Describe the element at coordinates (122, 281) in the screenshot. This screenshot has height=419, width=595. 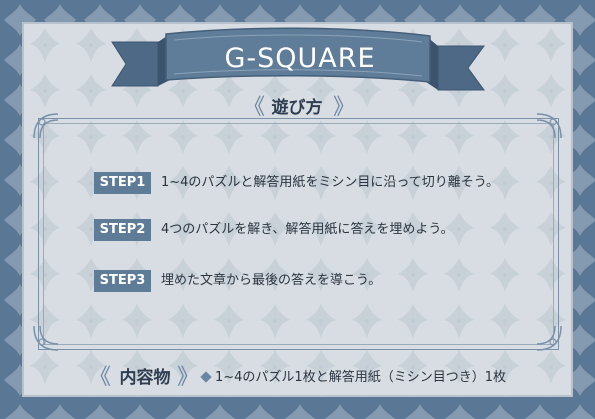
I see `step-badge: STEP3` at that location.